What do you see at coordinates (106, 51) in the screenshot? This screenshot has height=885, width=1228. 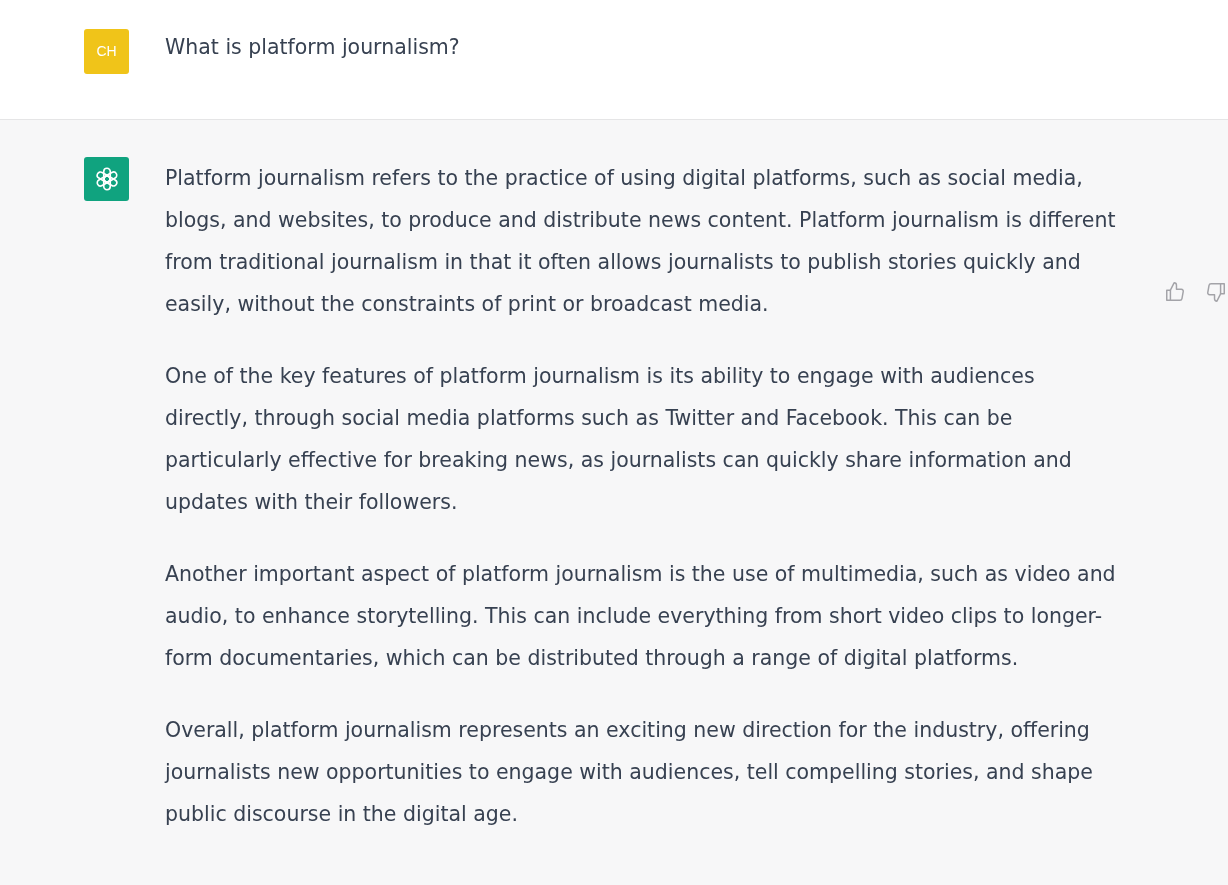 I see `user-avatar: CH` at bounding box center [106, 51].